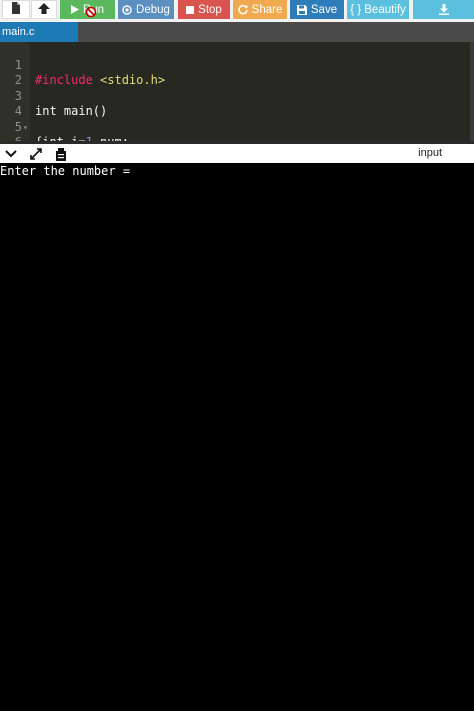 The height and width of the screenshot is (711, 474). I want to click on play-icon, so click(74, 9).